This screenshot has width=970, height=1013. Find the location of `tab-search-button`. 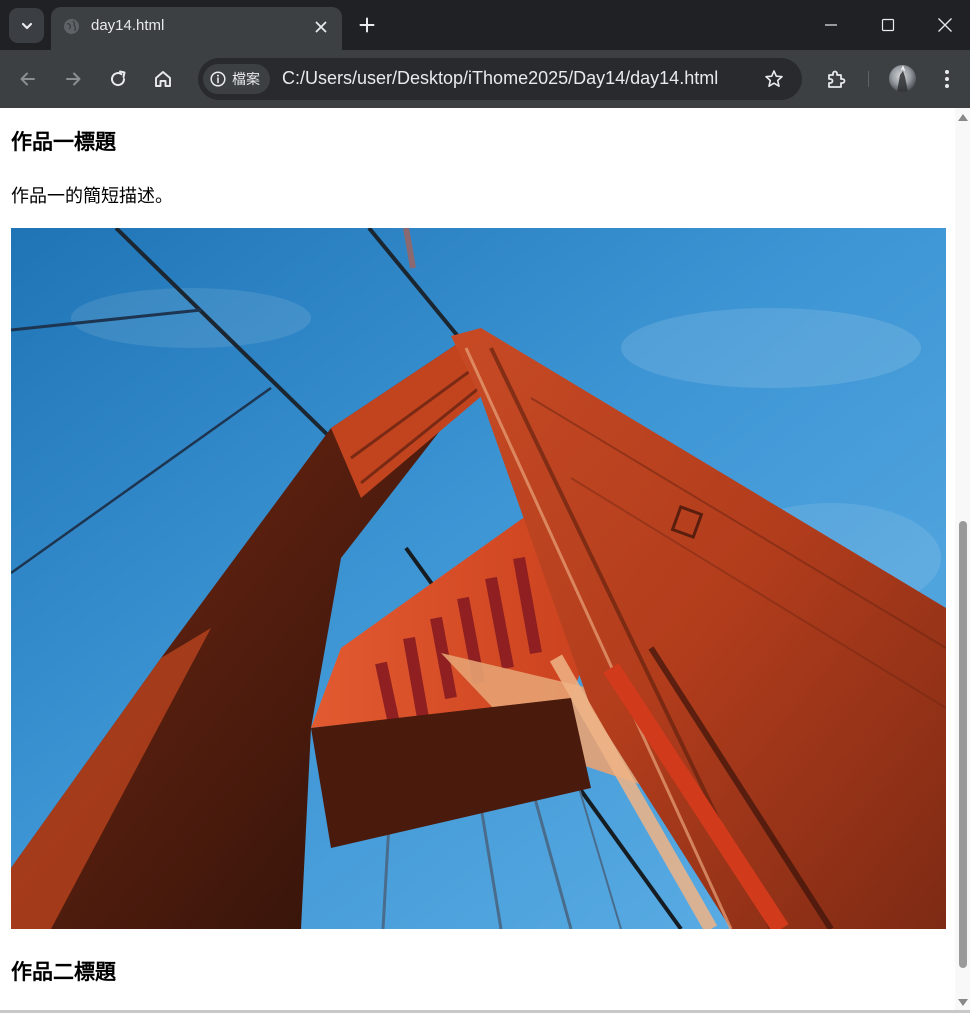

tab-search-button is located at coordinates (26, 25).